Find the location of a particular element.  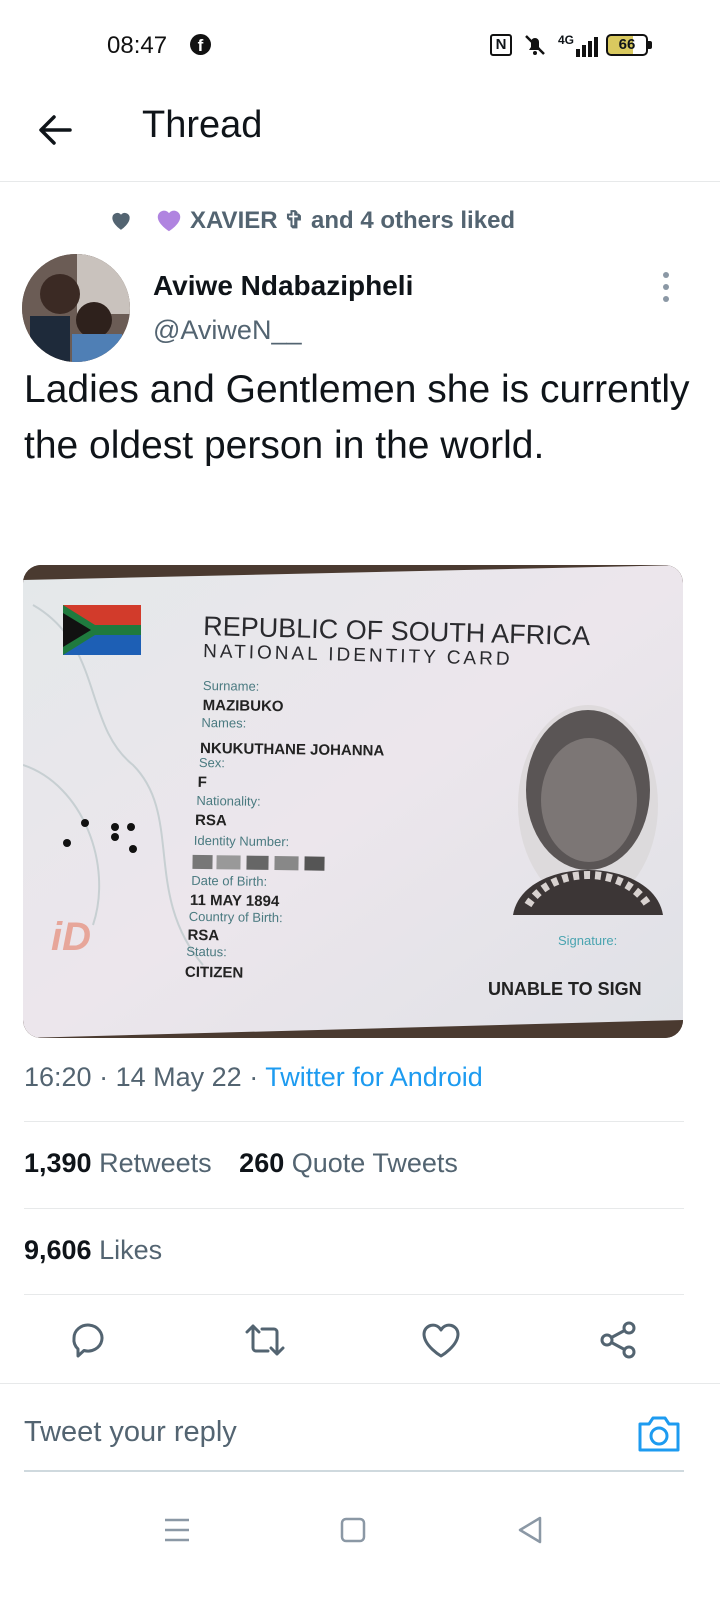

page-title: Thread is located at coordinates (202, 125).